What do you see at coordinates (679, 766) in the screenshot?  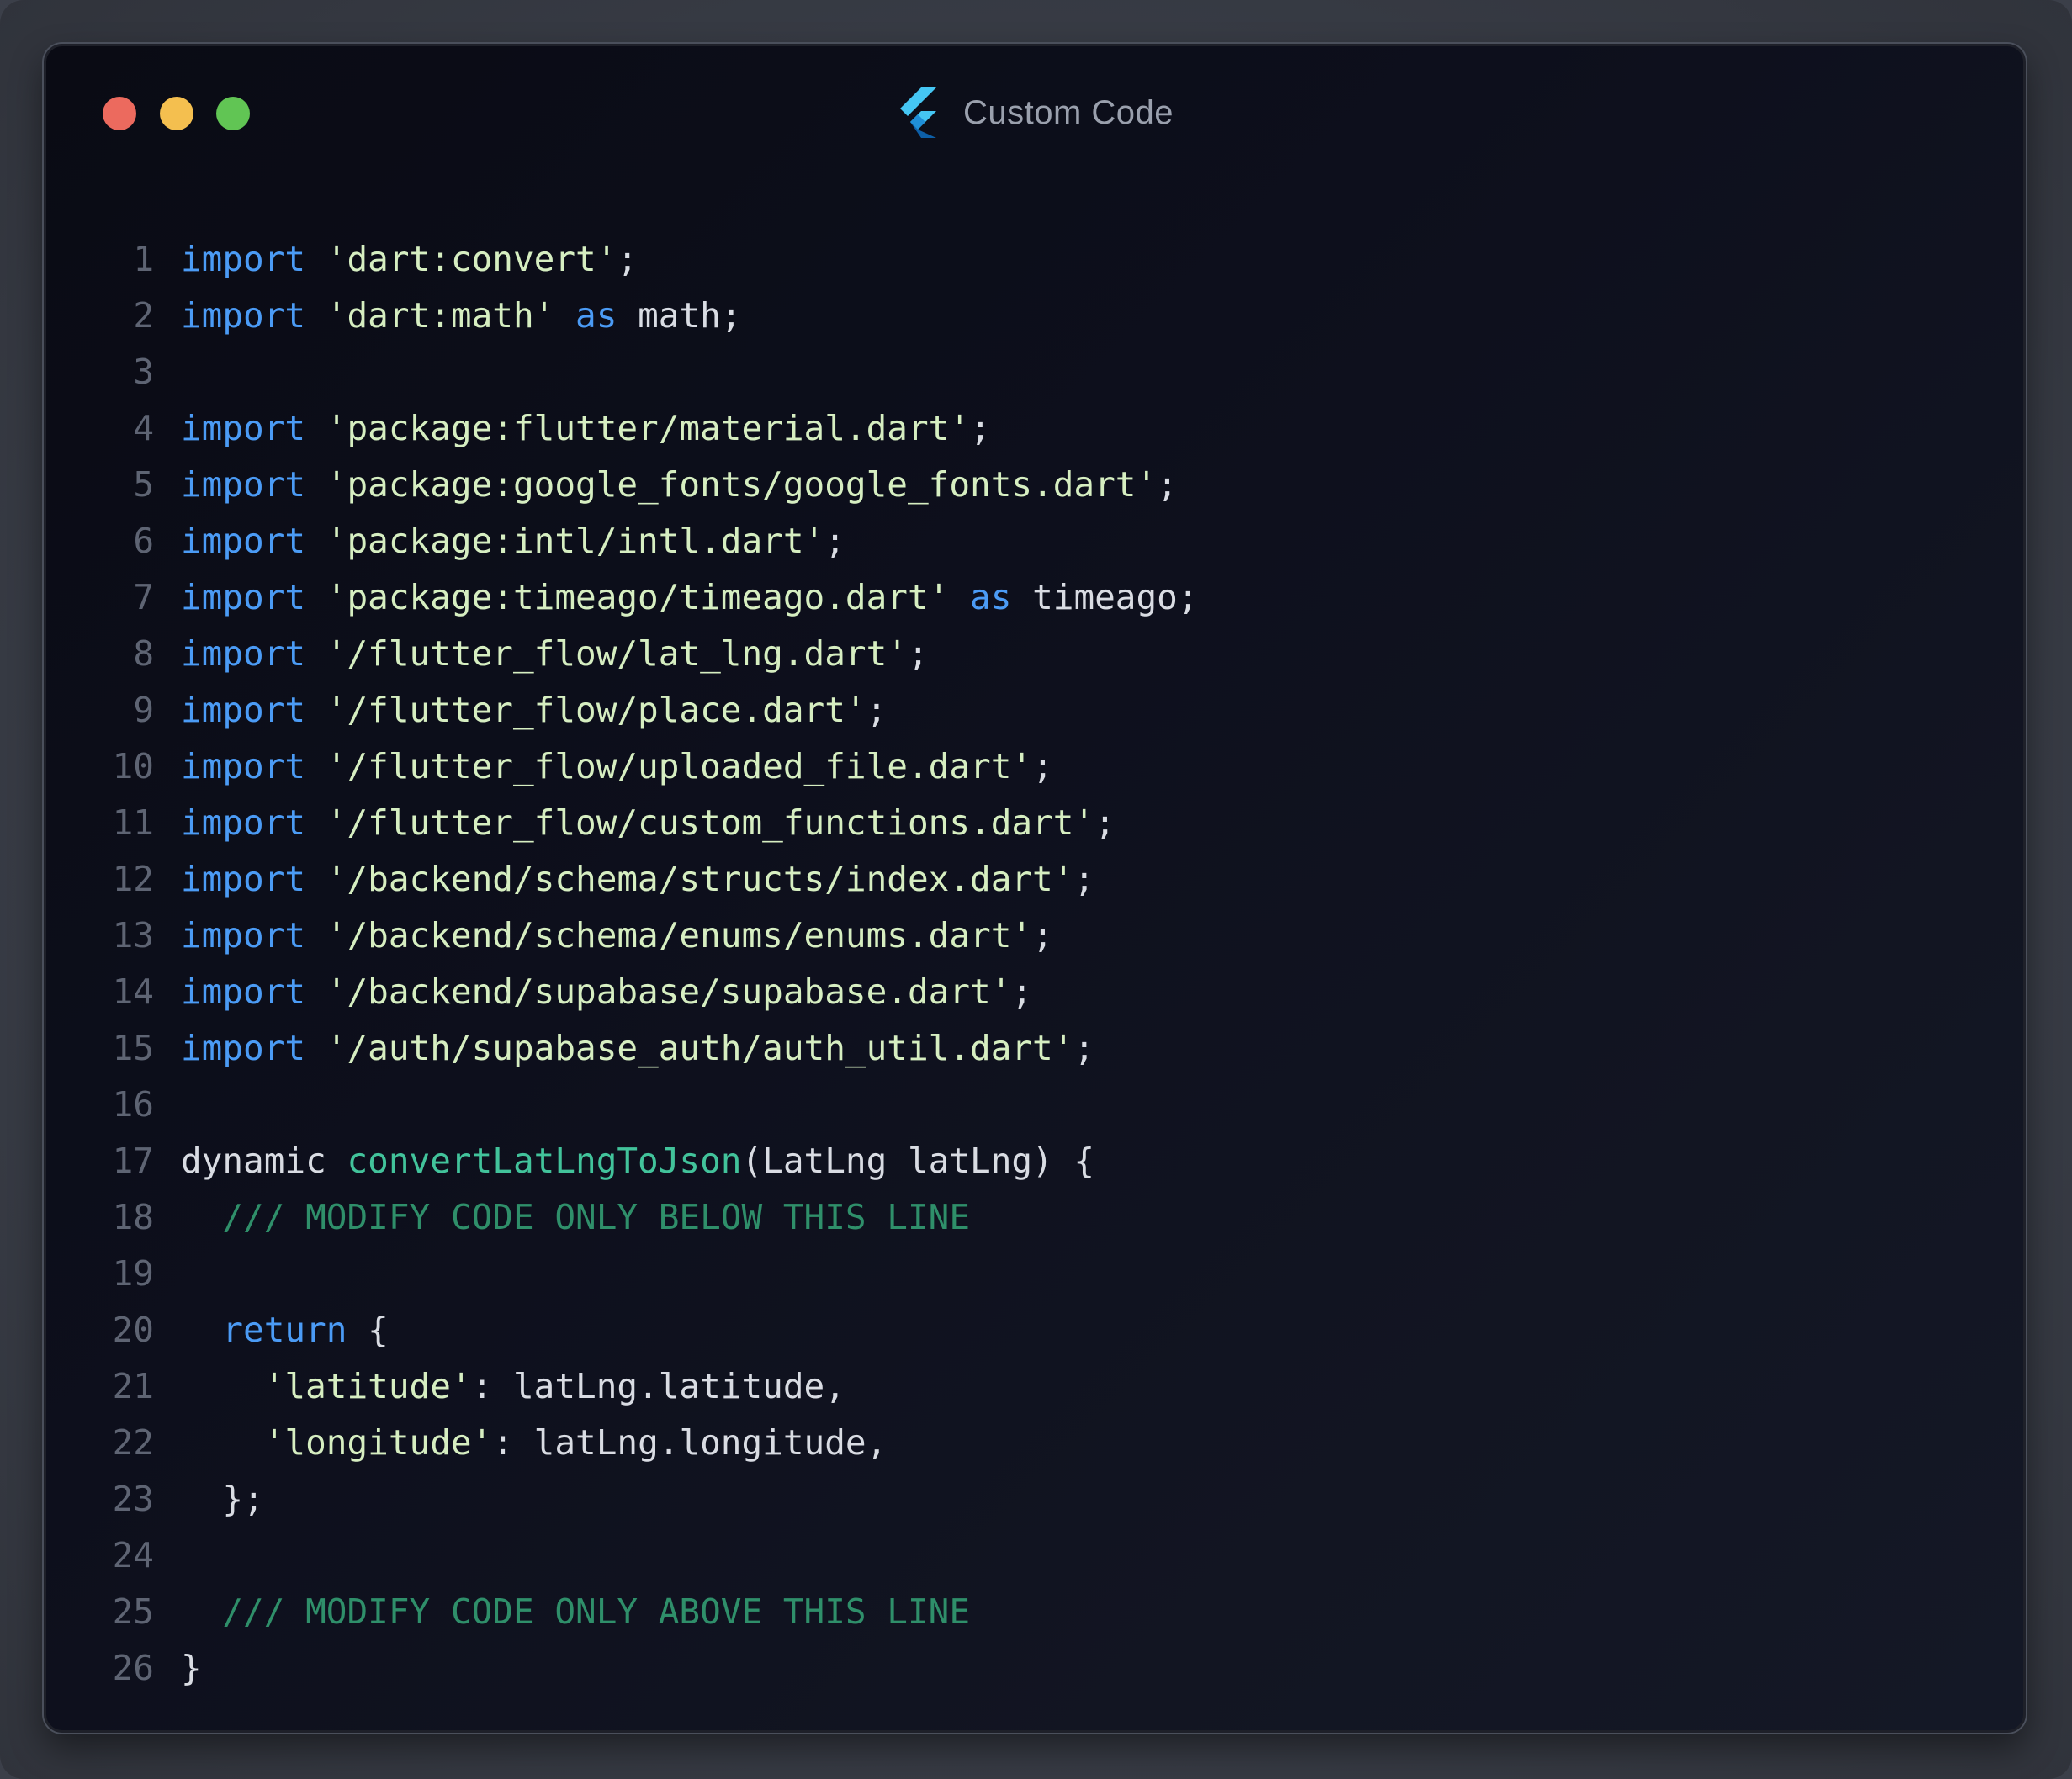 I see `code-token: '/flutter_flow/uploaded_file.dart'` at bounding box center [679, 766].